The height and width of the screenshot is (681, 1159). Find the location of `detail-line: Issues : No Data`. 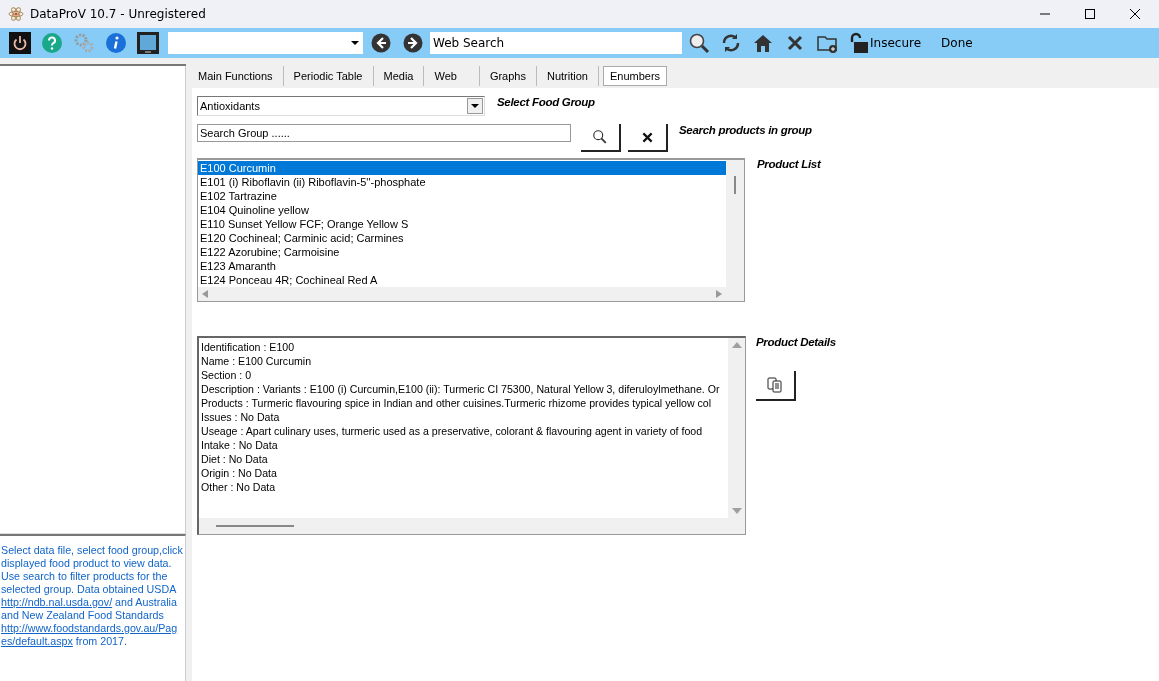

detail-line: Issues : No Data is located at coordinates (241, 417).